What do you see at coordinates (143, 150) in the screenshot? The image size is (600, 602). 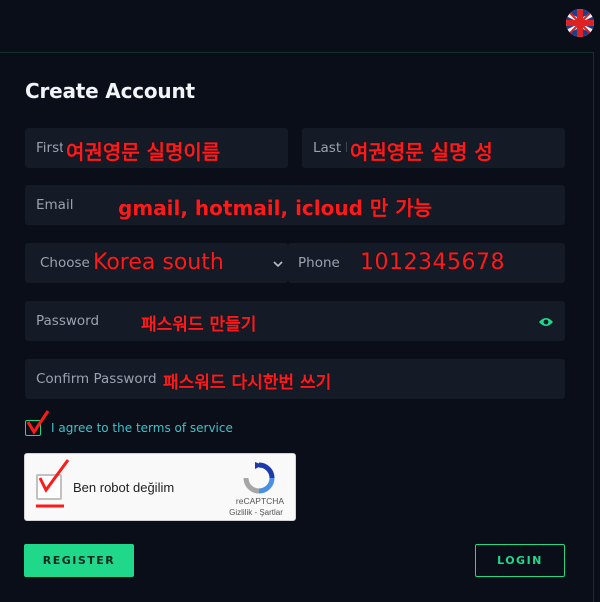 I see `first-name-annotation: 여권영문 실명이름` at bounding box center [143, 150].